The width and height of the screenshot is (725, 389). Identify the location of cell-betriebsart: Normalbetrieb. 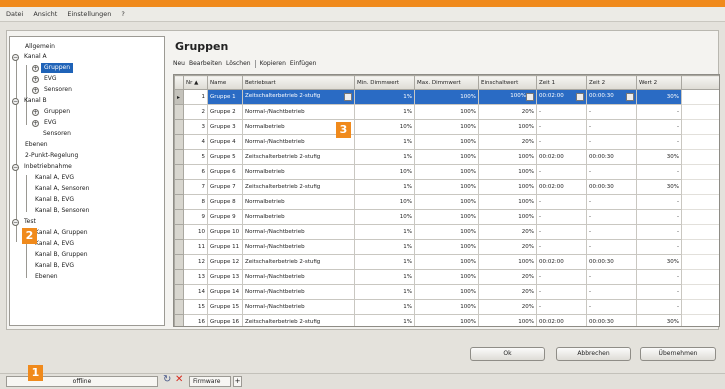
(298, 202).